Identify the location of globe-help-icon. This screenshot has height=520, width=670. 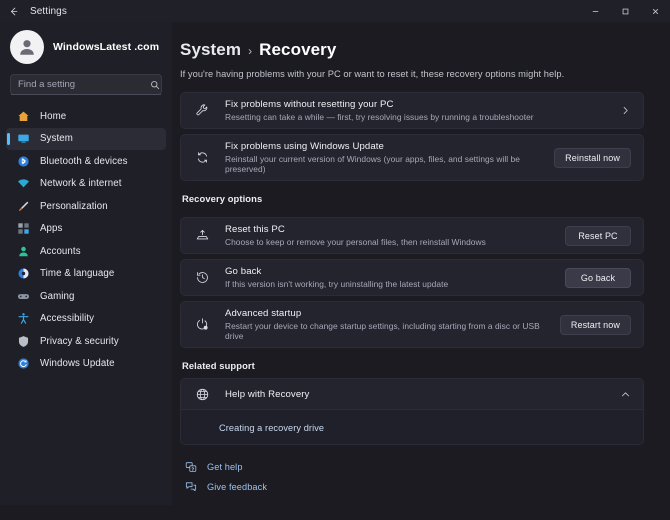
(202, 394).